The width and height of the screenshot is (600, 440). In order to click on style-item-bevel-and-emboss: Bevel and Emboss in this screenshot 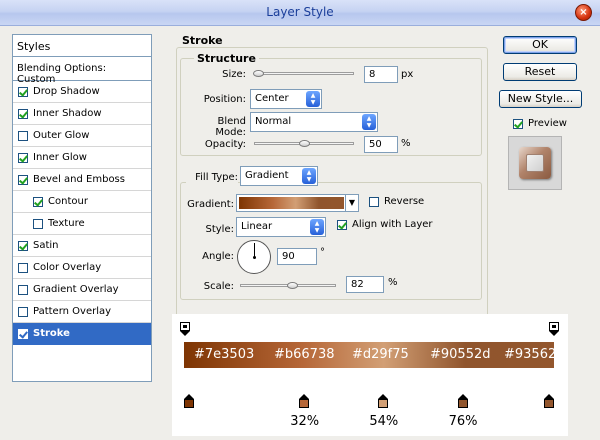, I will do `click(82, 180)`.